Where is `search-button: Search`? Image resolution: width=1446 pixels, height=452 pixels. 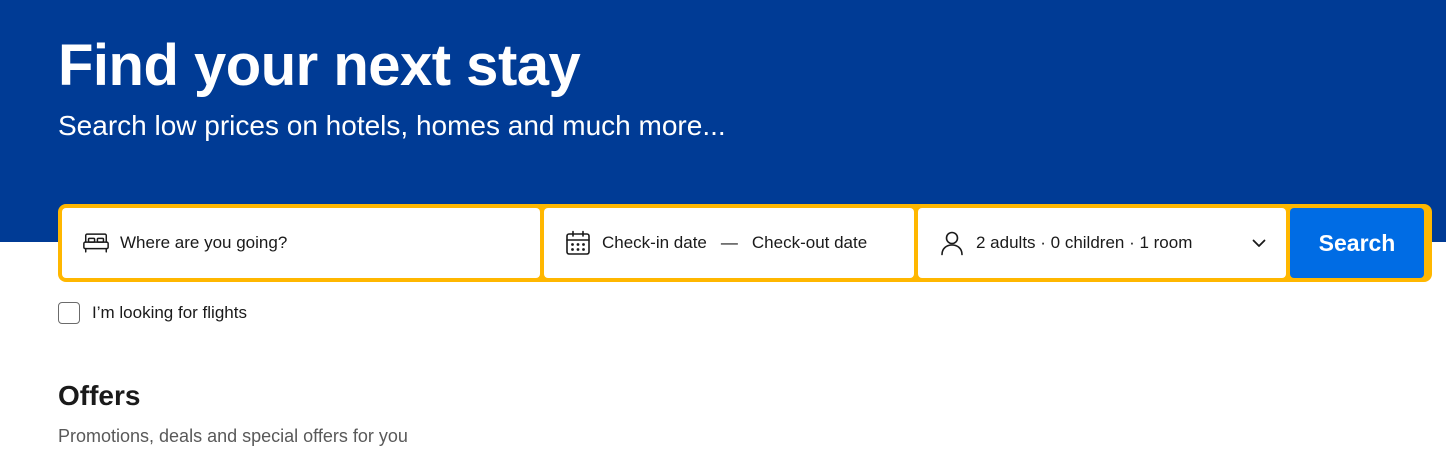 search-button: Search is located at coordinates (1357, 243).